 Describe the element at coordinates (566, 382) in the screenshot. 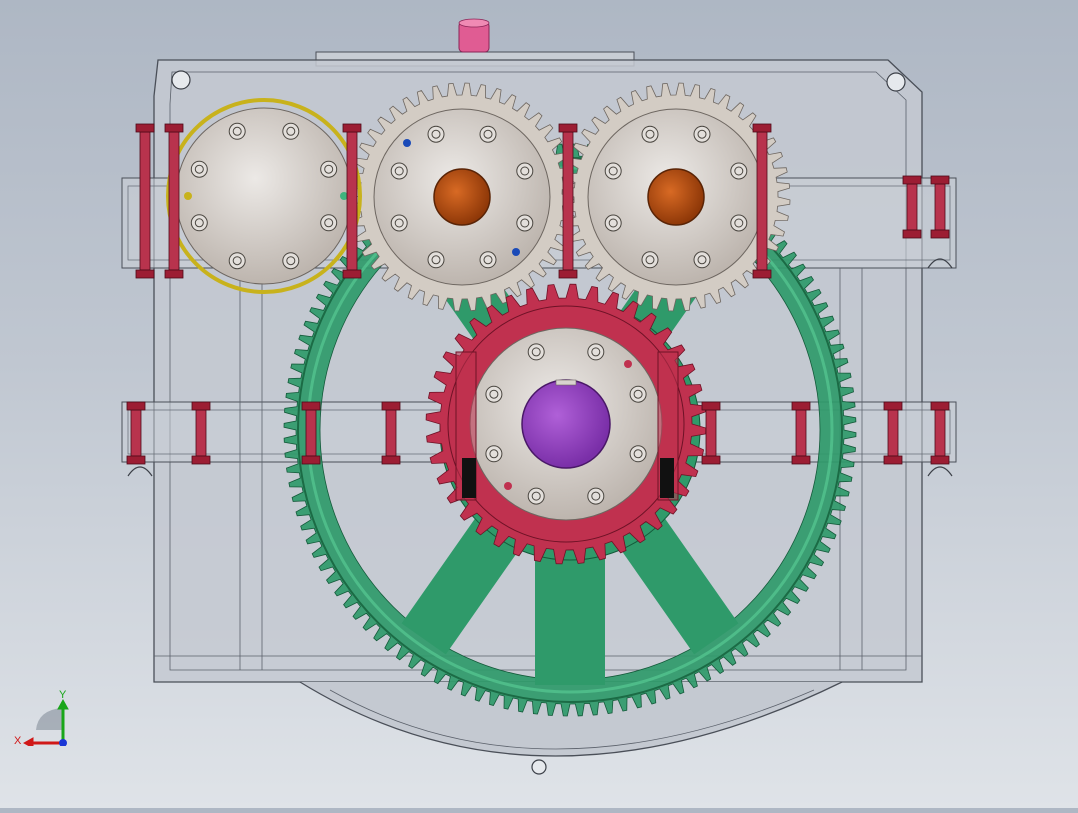

I see `shaft-keyway` at that location.